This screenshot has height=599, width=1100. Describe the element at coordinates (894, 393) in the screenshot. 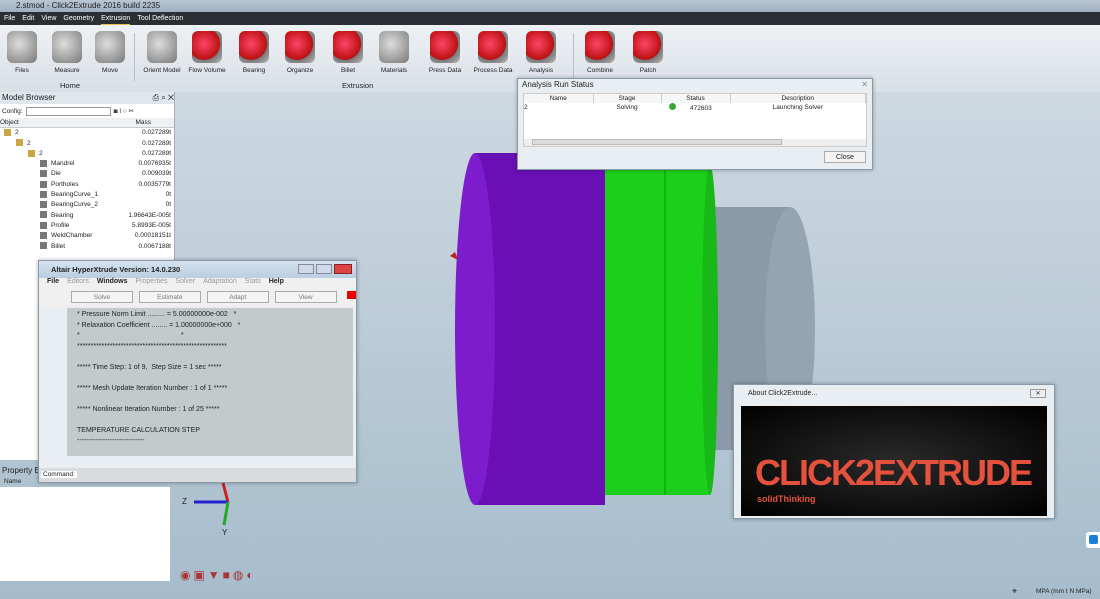

I see `about-titlebar: About Click2Extrude... ✕` at that location.